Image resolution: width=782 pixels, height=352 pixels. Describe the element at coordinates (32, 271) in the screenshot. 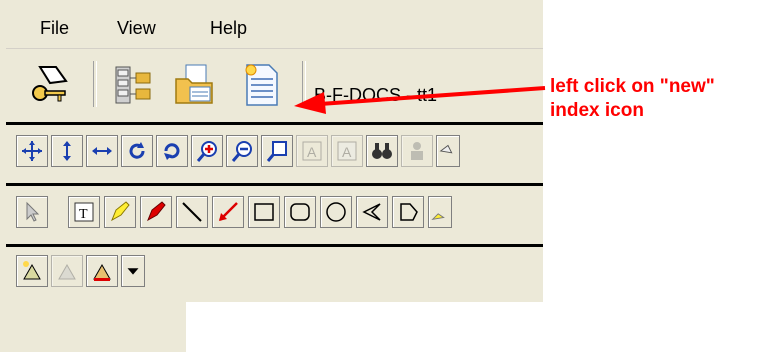

I see `stamp-new-icon` at that location.